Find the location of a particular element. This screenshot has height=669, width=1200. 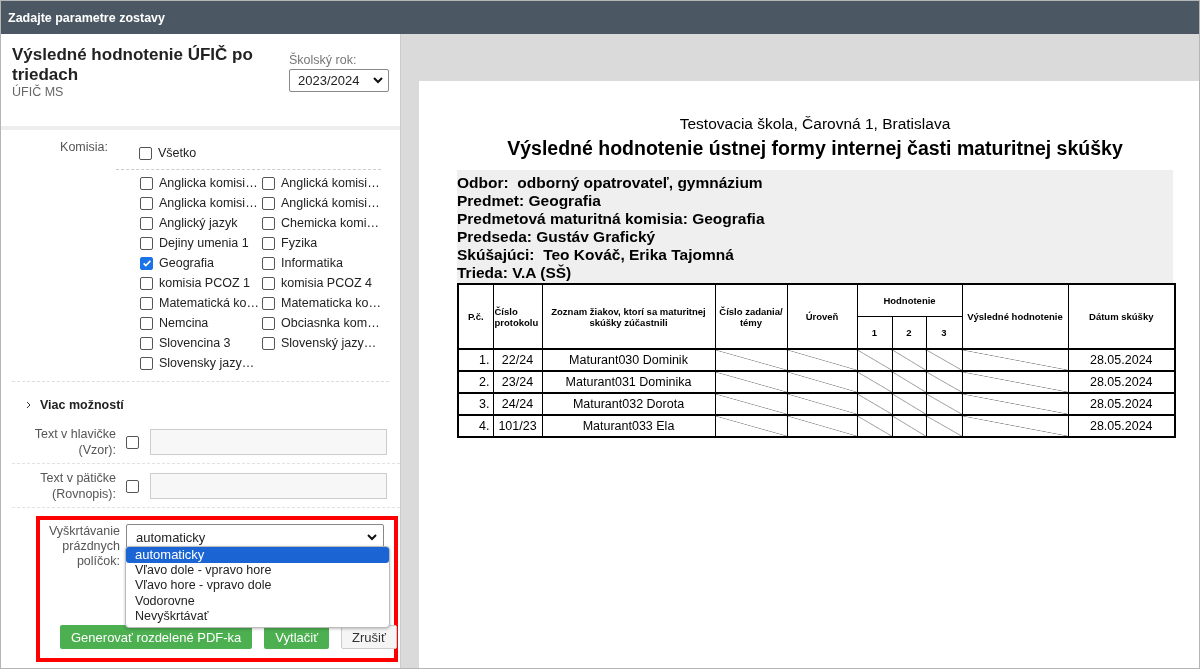

chevron-icon is located at coordinates (29, 405).